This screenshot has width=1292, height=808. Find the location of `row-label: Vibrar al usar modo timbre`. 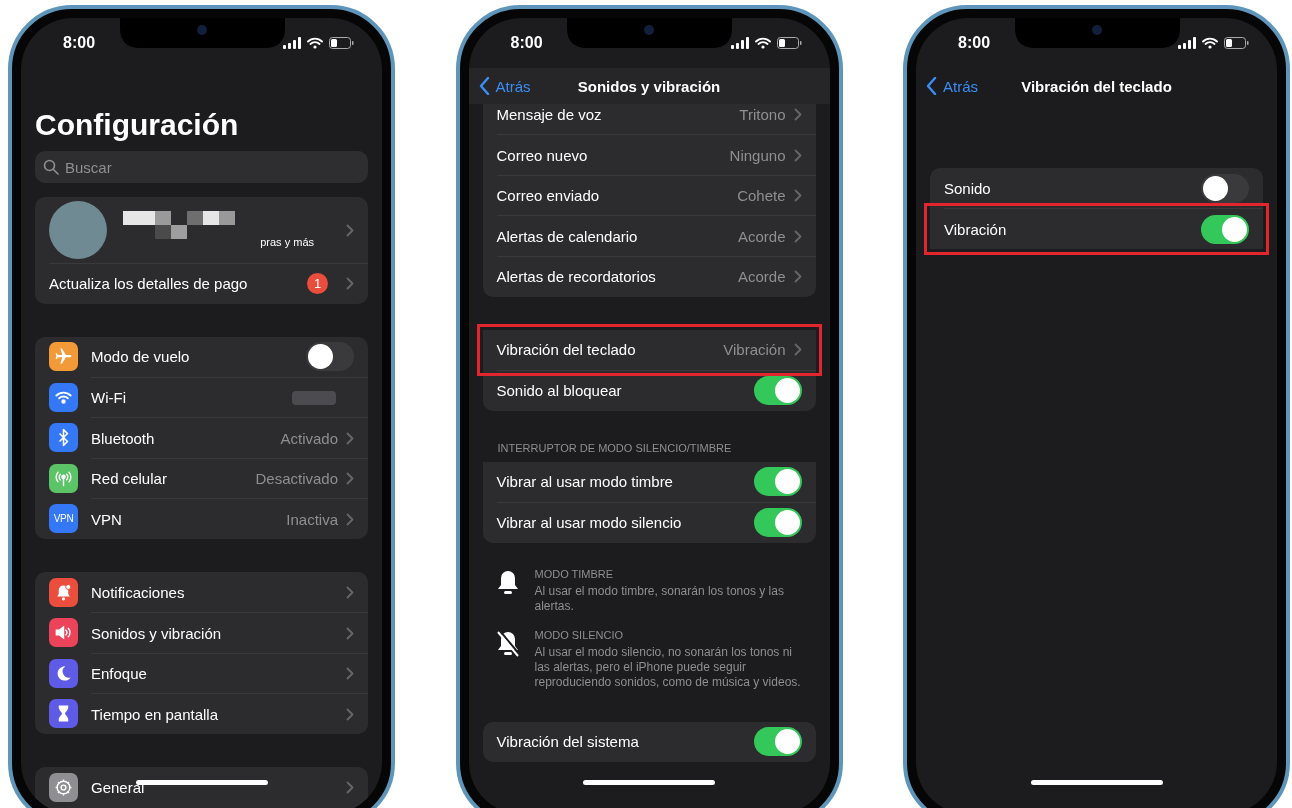

row-label: Vibrar al usar modo timbre is located at coordinates (584, 482).